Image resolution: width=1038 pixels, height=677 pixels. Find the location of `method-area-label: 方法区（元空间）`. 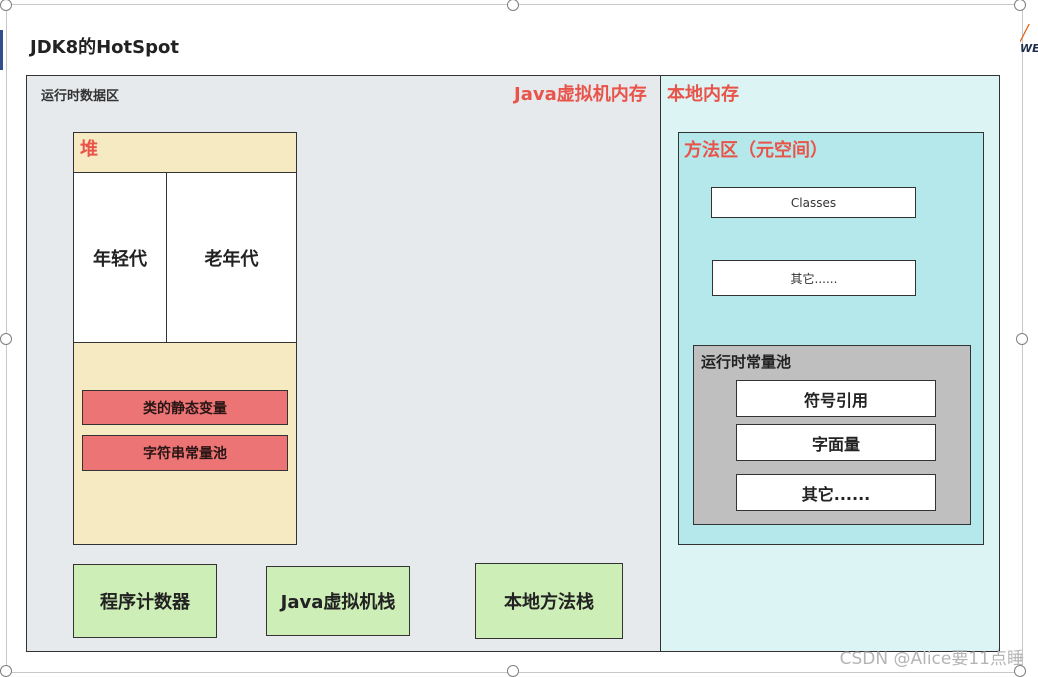

method-area-label: 方法区（元空间） is located at coordinates (756, 150).